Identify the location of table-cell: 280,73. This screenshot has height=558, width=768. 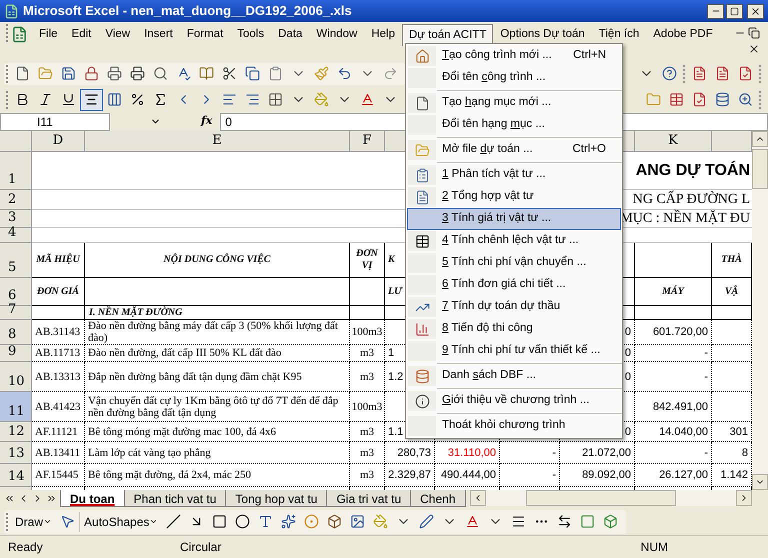
(410, 453).